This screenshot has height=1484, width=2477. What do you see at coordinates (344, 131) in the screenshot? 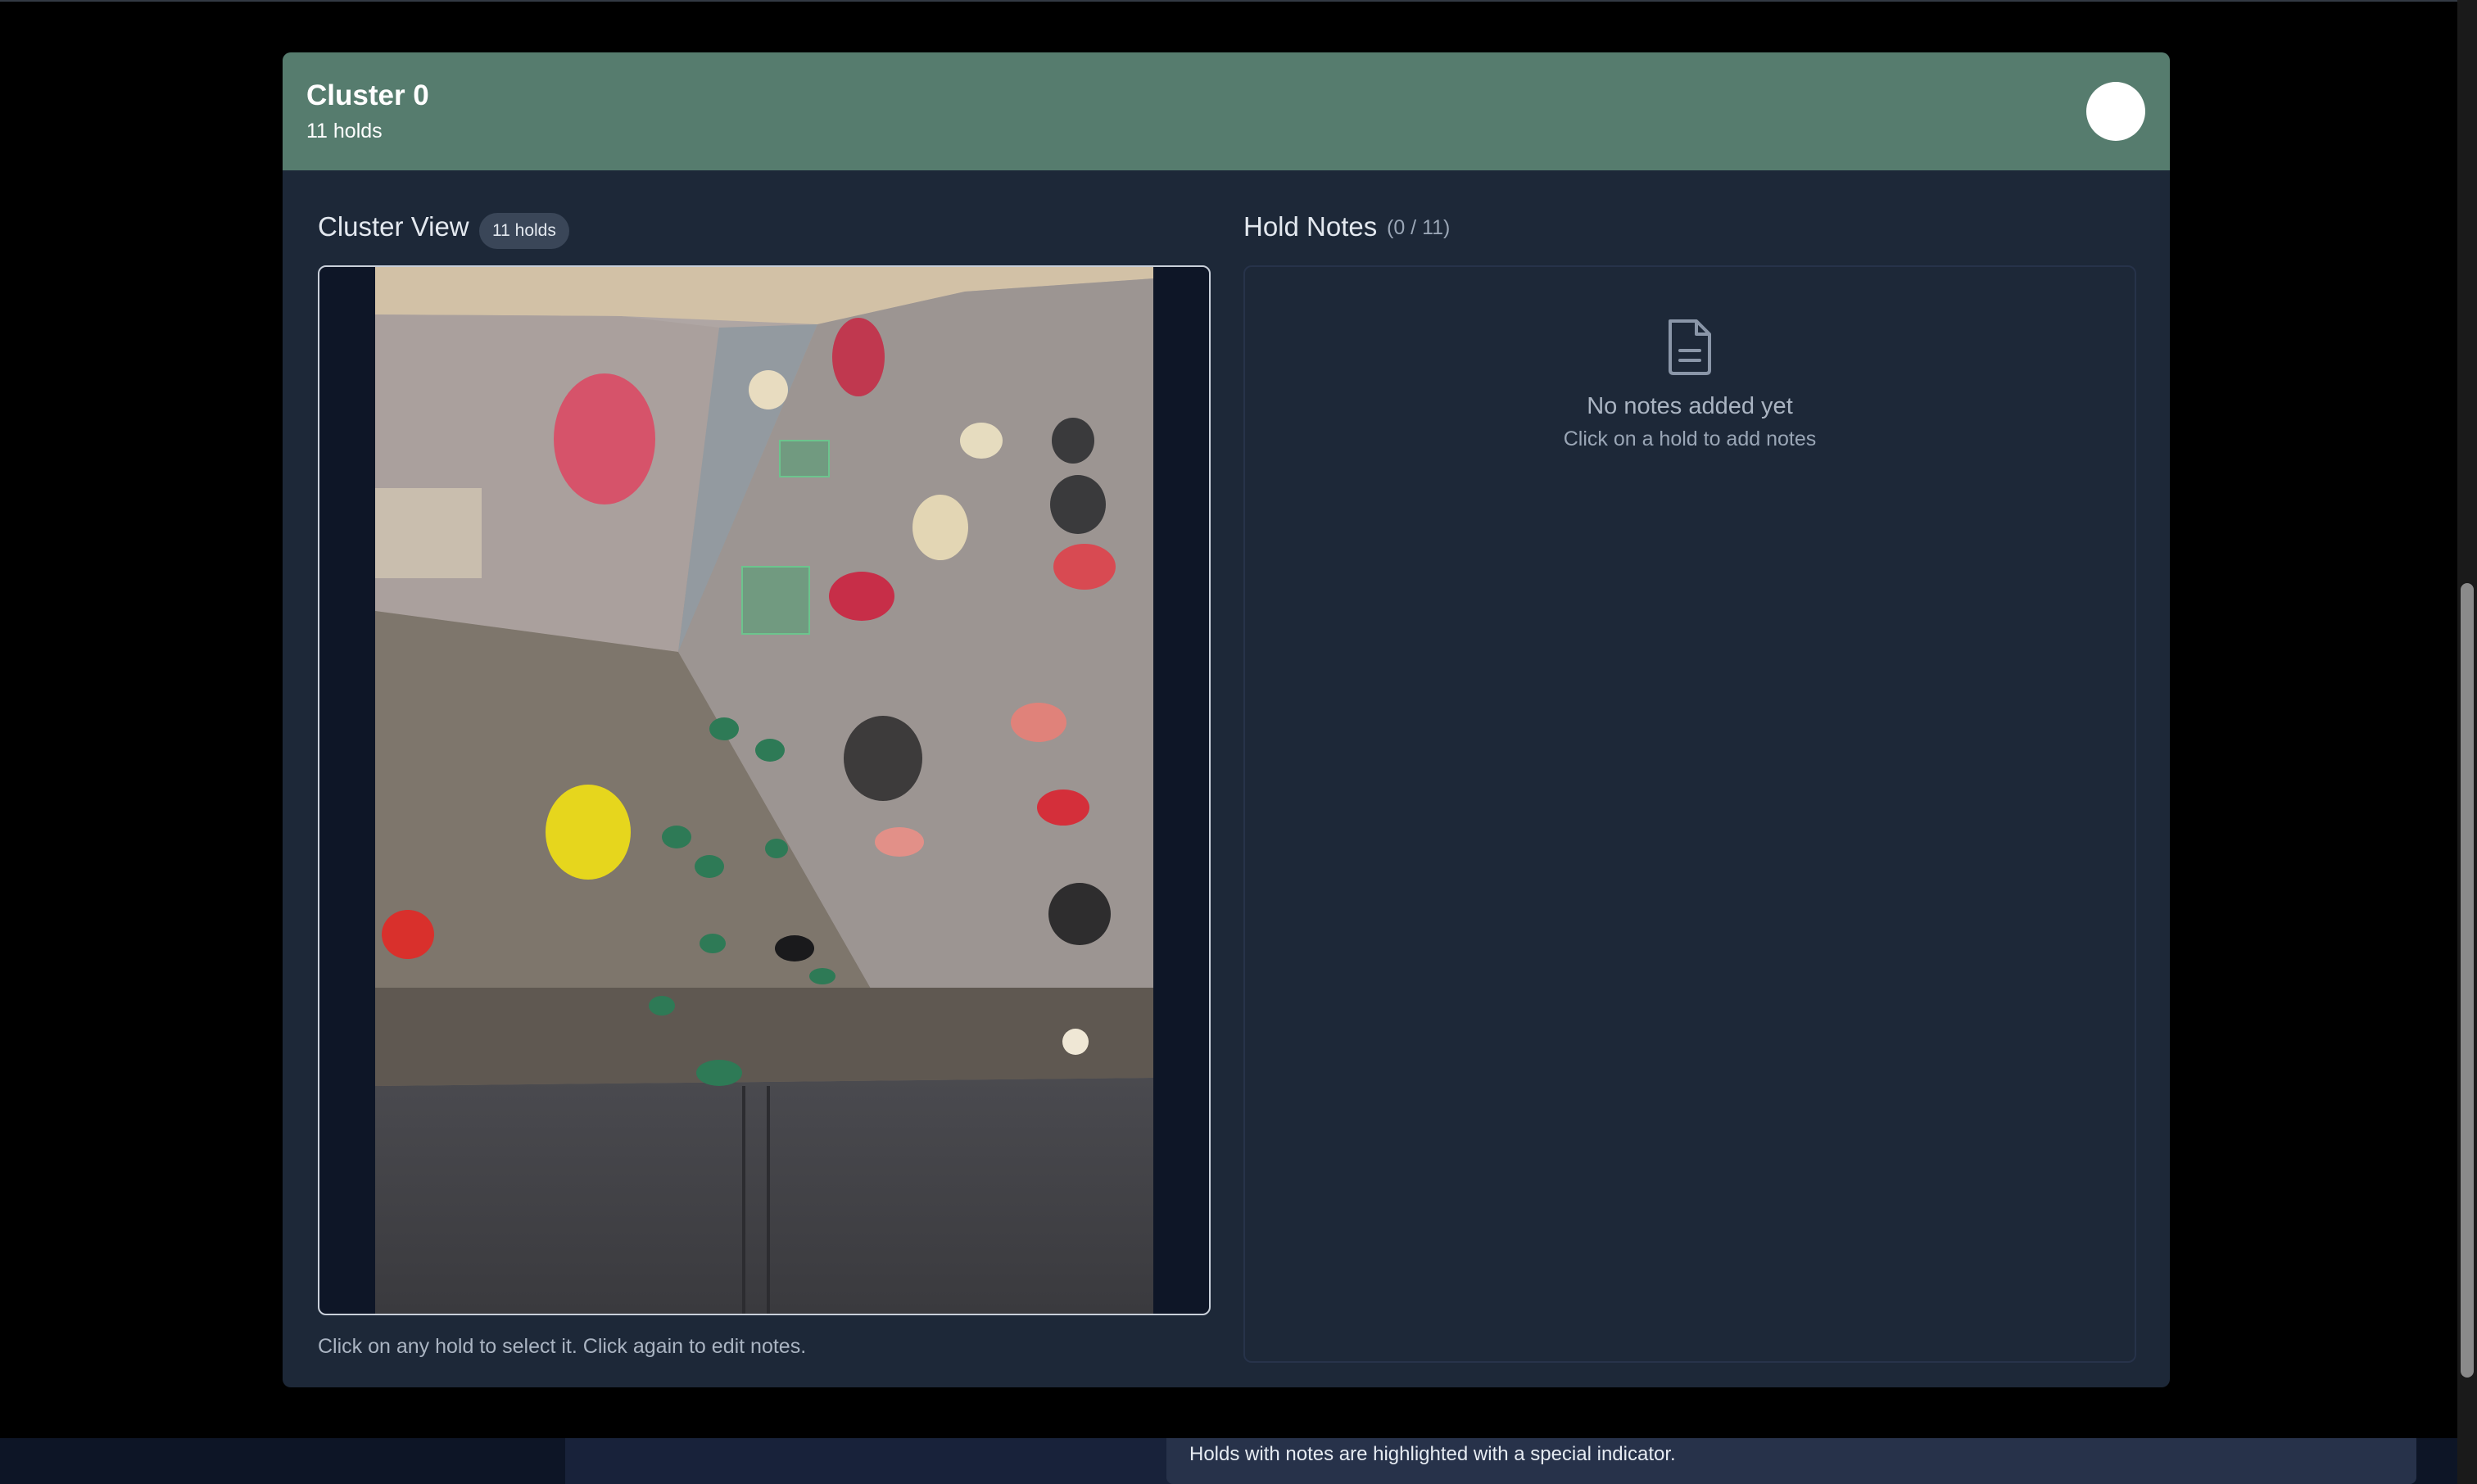
I see `modal-subtitle: 11 holds` at bounding box center [344, 131].